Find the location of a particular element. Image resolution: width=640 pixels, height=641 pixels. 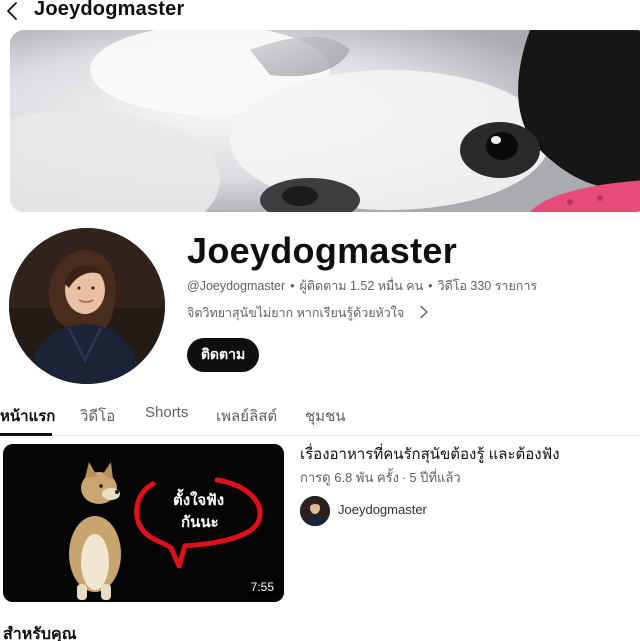

section-title: สำหรับคุณ is located at coordinates (40, 633).